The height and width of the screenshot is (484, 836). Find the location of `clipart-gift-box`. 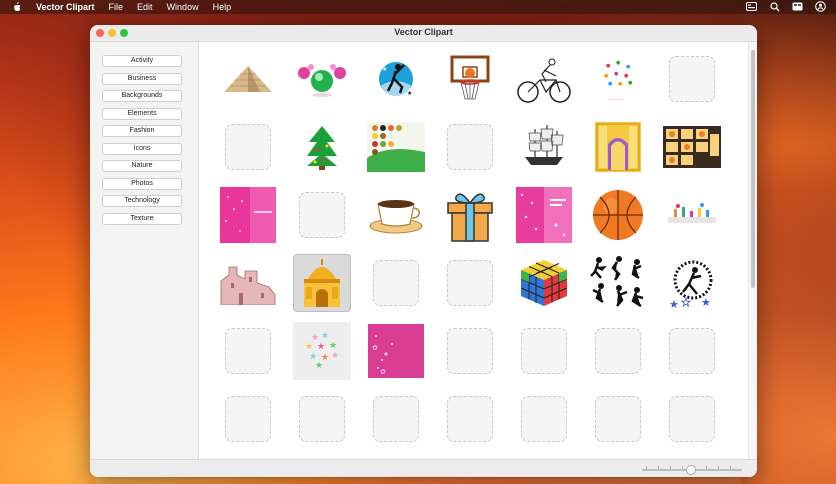

clipart-gift-box is located at coordinates (470, 215).